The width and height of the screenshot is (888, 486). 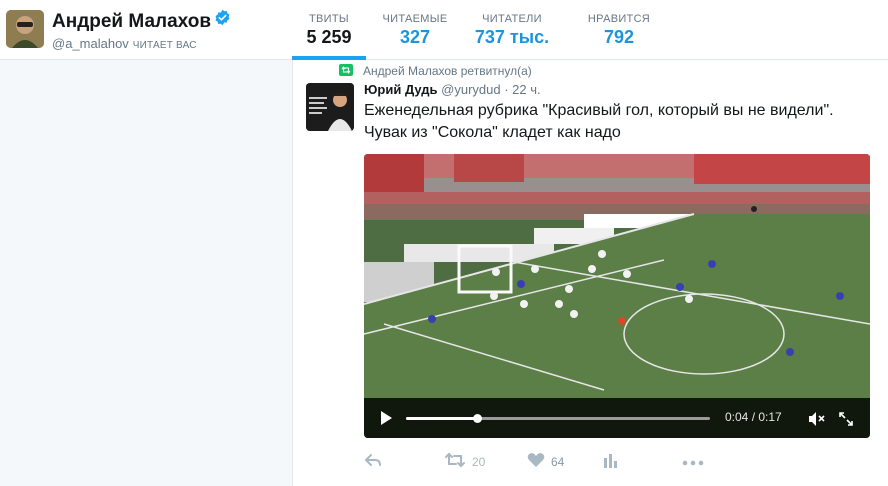 I want to click on retweet-button: 20, so click(x=464, y=462).